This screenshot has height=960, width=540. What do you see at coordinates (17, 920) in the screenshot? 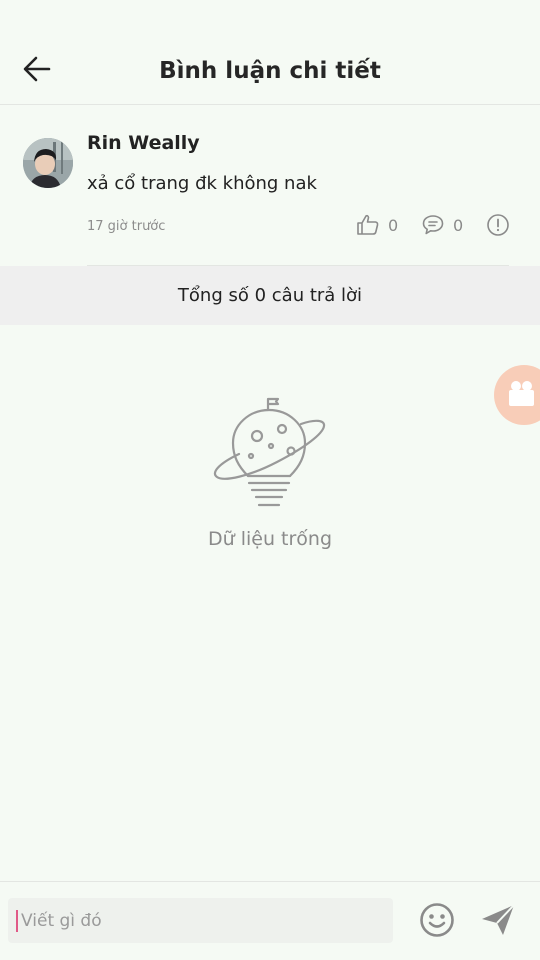
I see `text-caret` at bounding box center [17, 920].